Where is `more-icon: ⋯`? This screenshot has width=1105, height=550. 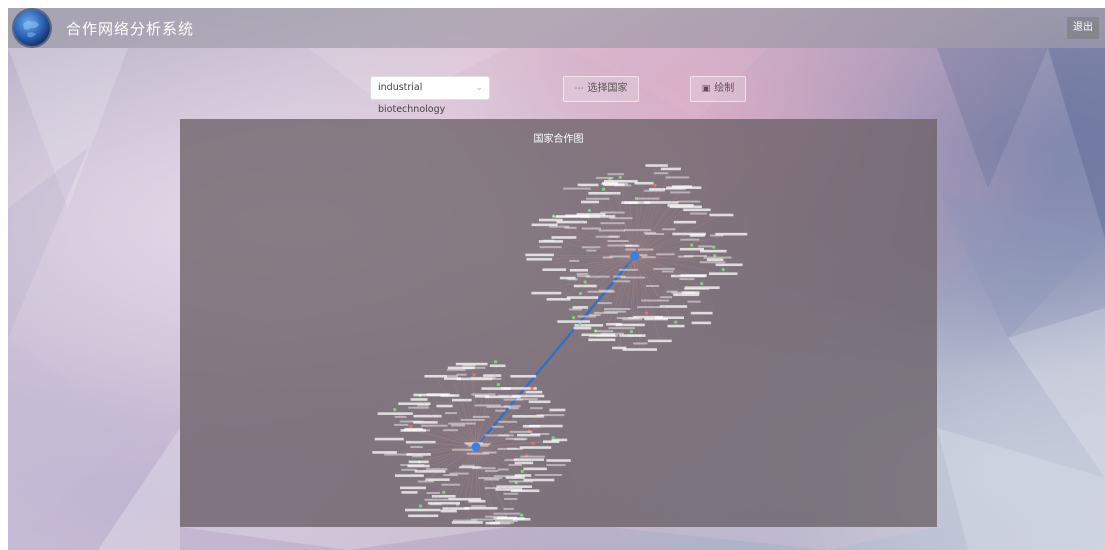 more-icon: ⋯ is located at coordinates (579, 89).